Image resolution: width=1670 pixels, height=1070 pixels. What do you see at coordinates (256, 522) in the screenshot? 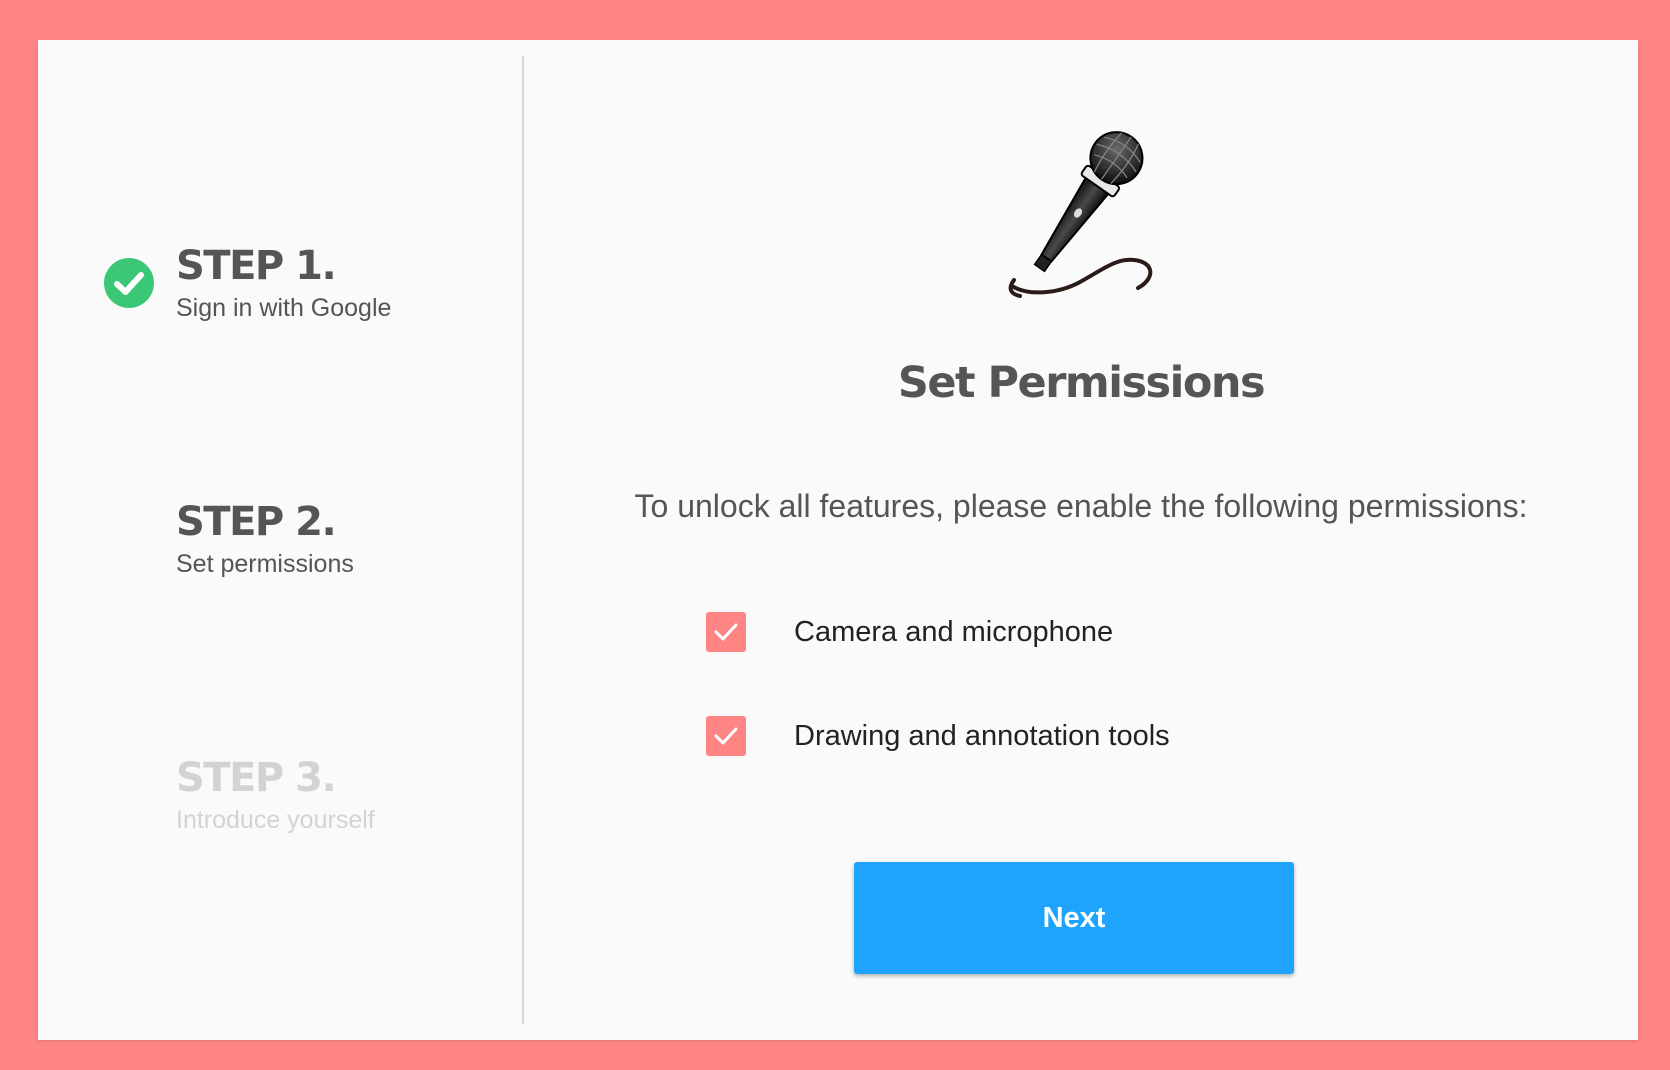
I see `step-2-title: STEP 2.` at bounding box center [256, 522].